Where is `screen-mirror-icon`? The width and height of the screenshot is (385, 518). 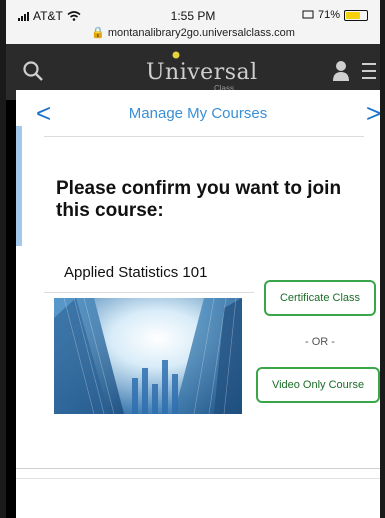 screen-mirror-icon is located at coordinates (308, 14).